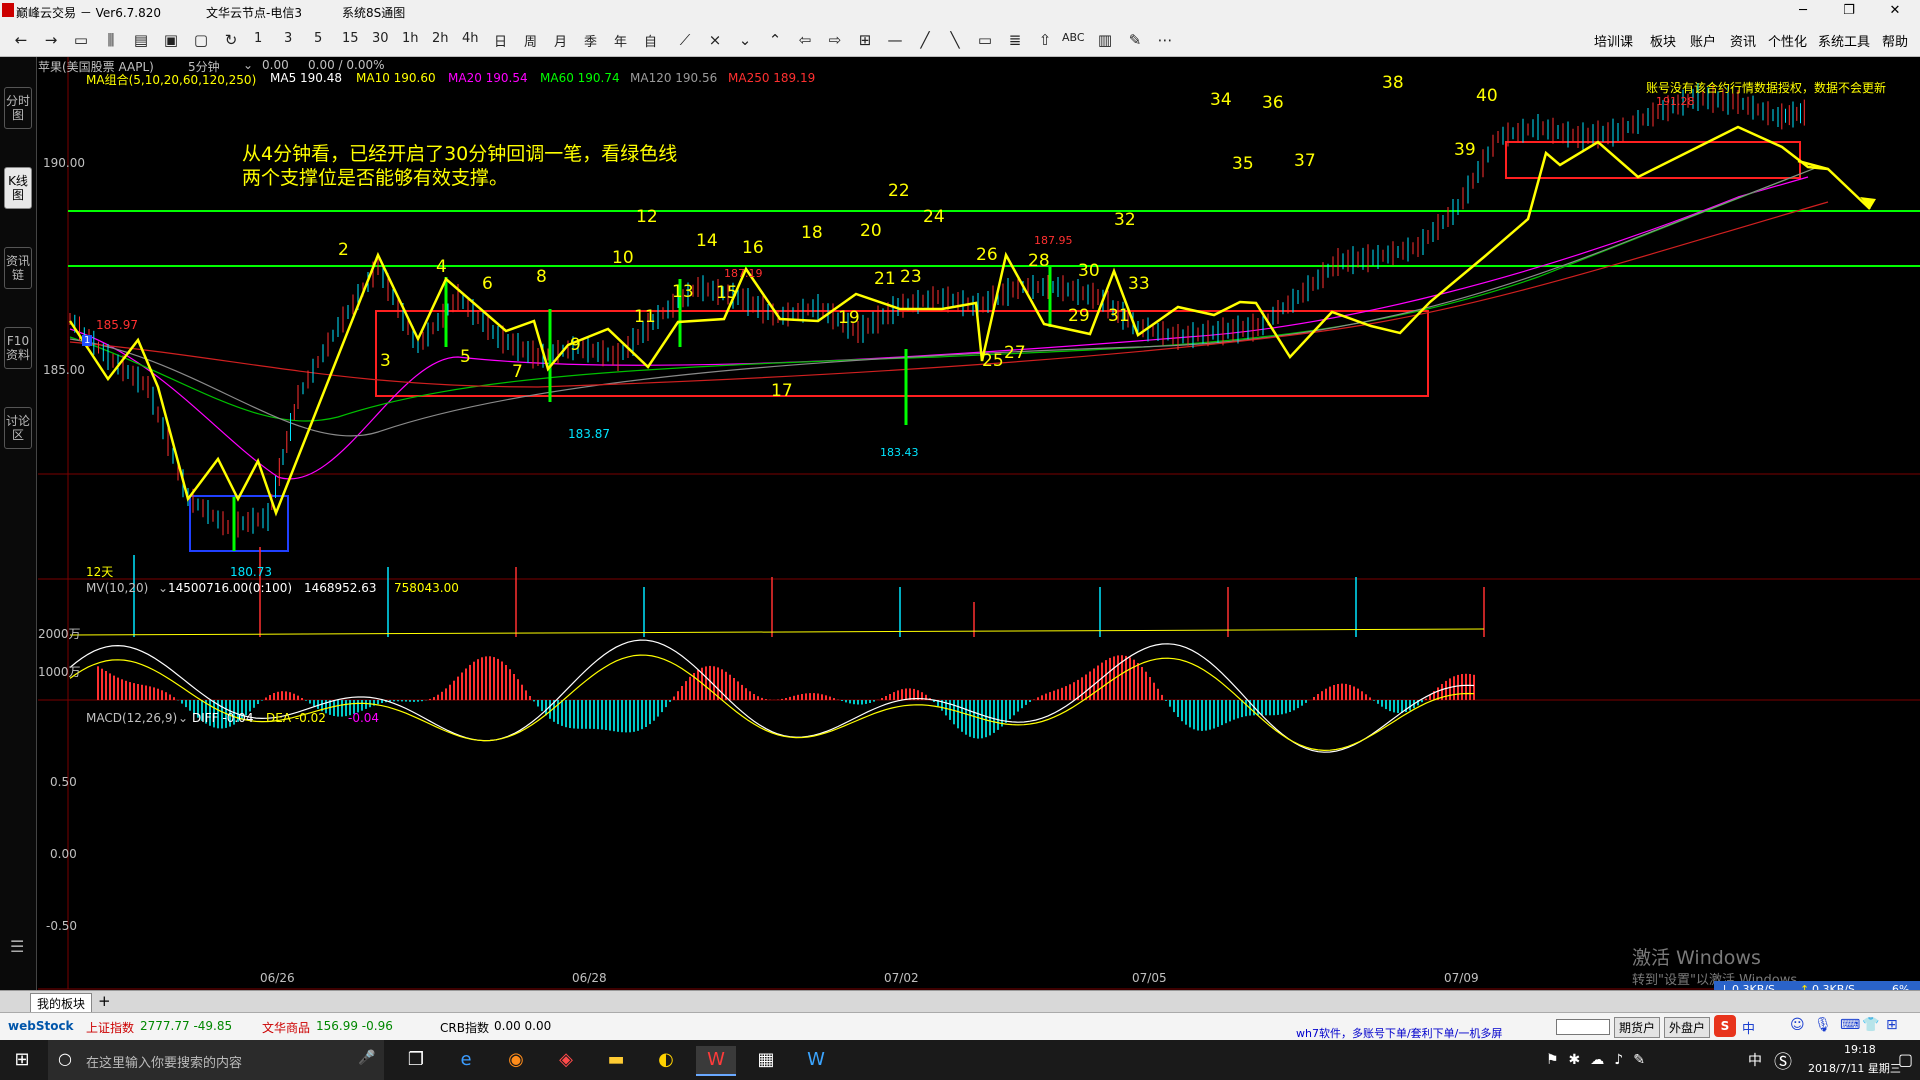 This screenshot has height=1080, width=1920. Describe the element at coordinates (1870, 1025) in the screenshot. I see `skin-icon: 👕` at that location.